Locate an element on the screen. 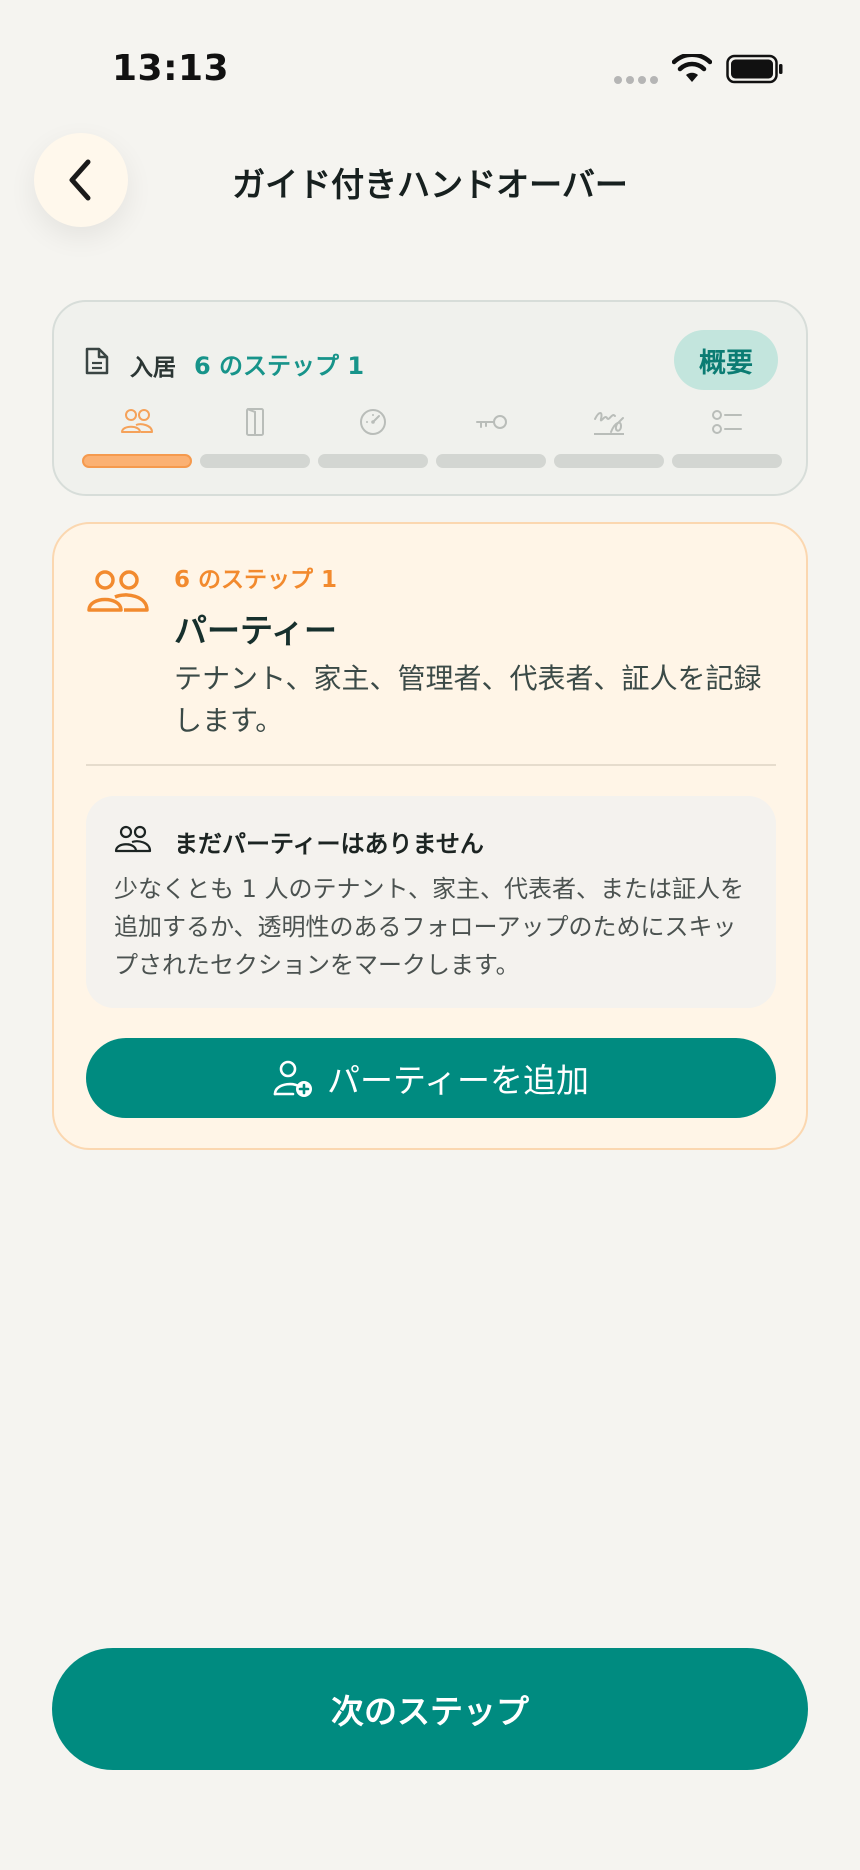 The height and width of the screenshot is (1870, 860). step-rooms is located at coordinates (255, 437).